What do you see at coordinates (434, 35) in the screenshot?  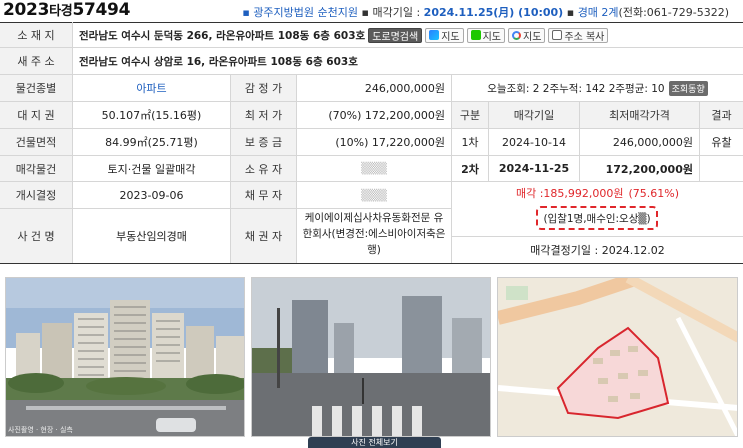 I see `map-provider-icon` at bounding box center [434, 35].